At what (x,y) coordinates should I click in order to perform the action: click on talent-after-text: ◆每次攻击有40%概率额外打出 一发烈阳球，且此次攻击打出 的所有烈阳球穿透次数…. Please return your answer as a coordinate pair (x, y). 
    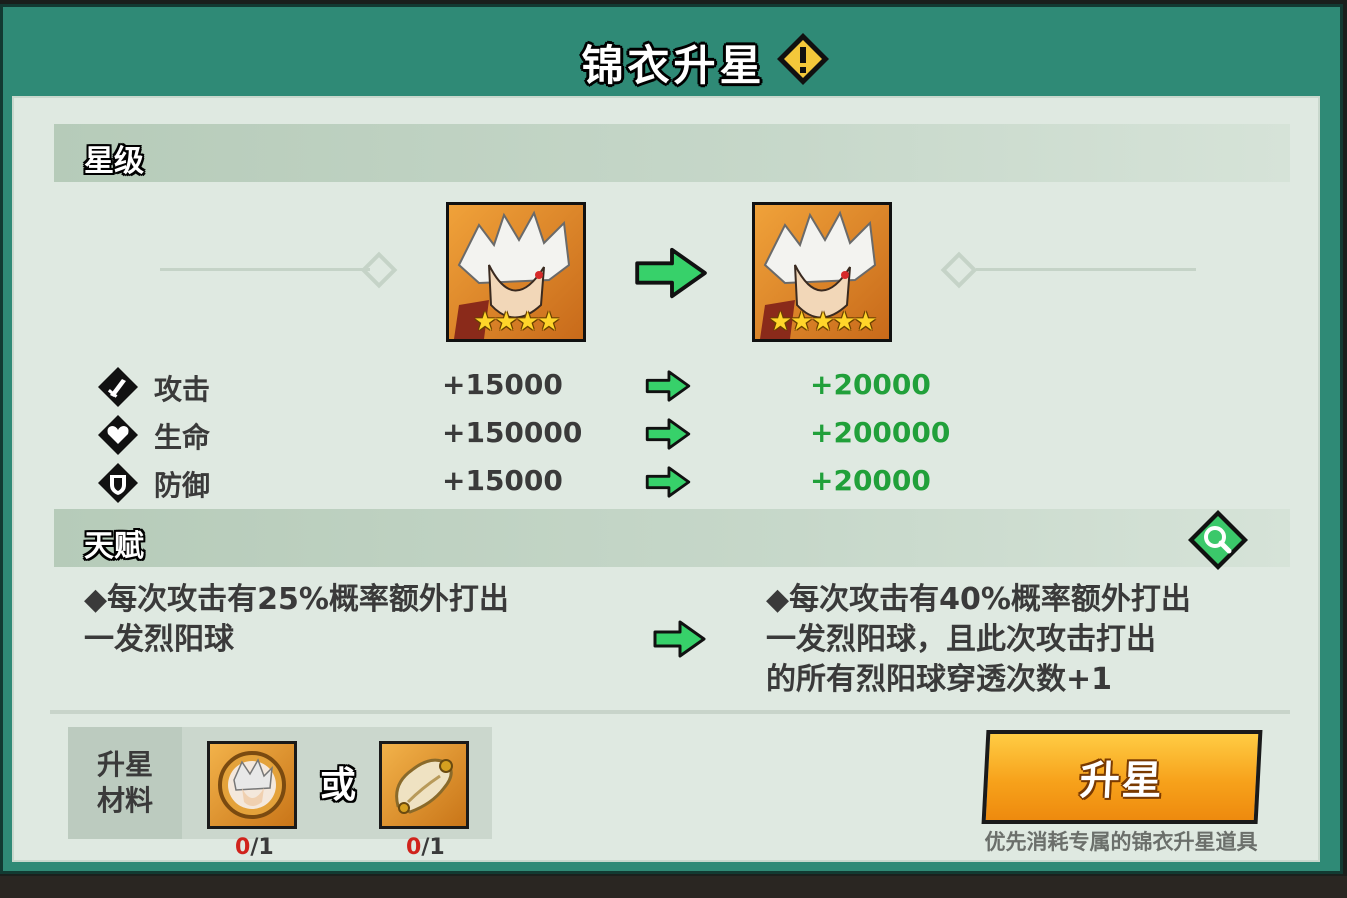
    Looking at the image, I should click on (978, 640).